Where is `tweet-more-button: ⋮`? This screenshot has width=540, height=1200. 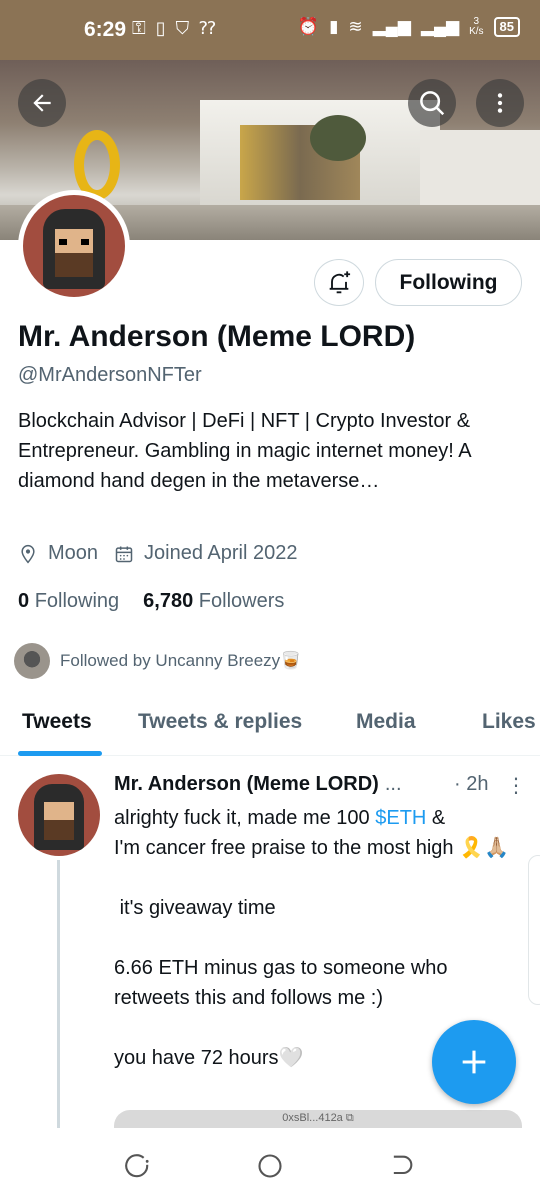 tweet-more-button: ⋮ is located at coordinates (516, 785).